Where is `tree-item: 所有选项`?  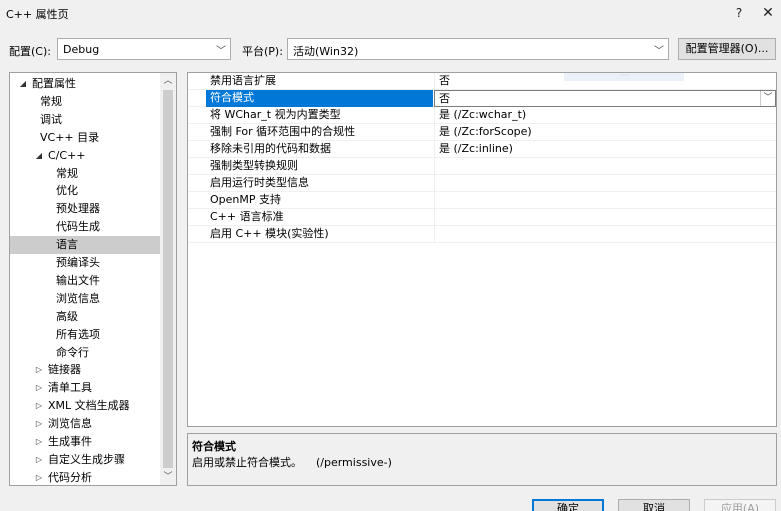 tree-item: 所有选项 is located at coordinates (85, 335).